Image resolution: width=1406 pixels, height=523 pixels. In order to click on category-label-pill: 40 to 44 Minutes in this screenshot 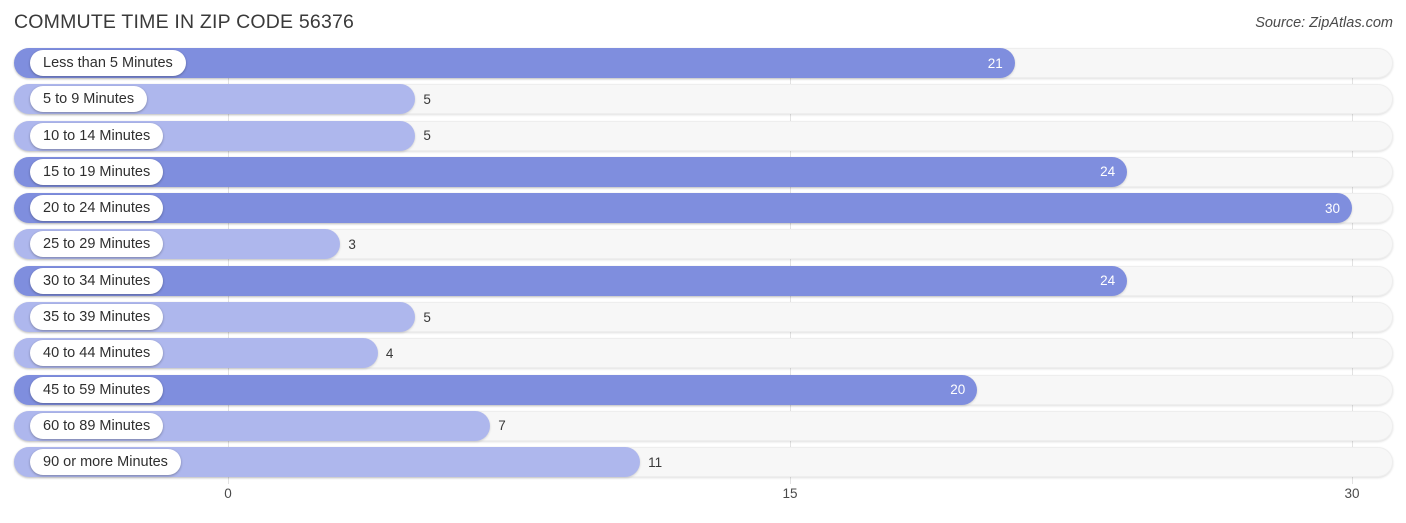, I will do `click(97, 353)`.